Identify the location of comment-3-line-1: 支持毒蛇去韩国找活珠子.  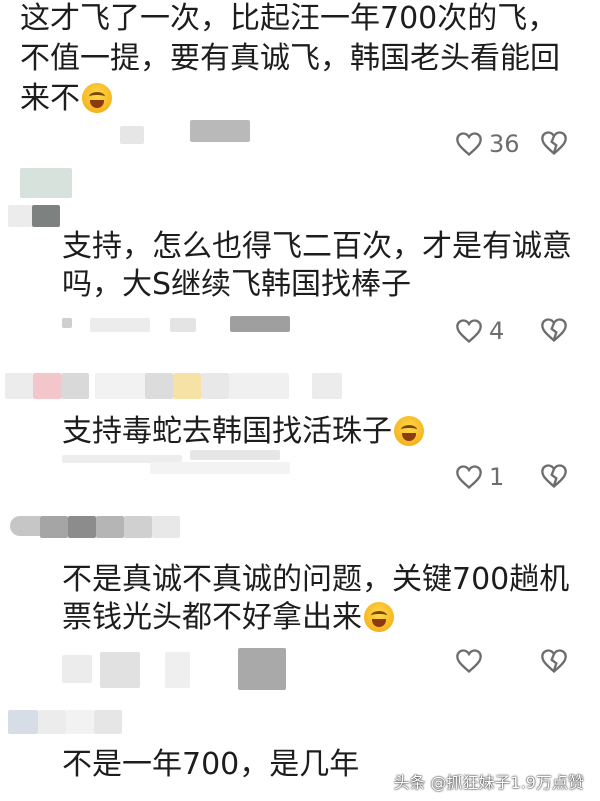
(243, 432).